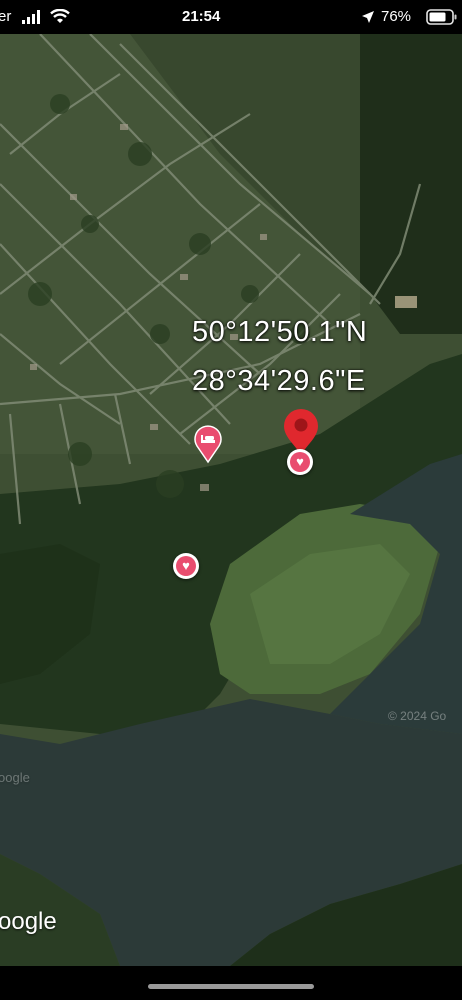 Image resolution: width=462 pixels, height=1000 pixels. What do you see at coordinates (208, 444) in the screenshot?
I see `hotel-bed-icon` at bounding box center [208, 444].